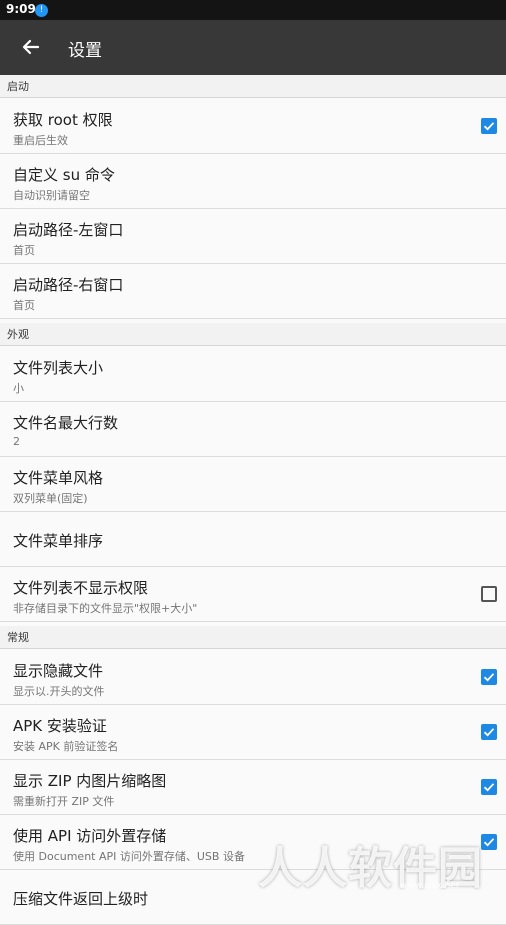 The image size is (506, 925). What do you see at coordinates (430, 886) in the screenshot?
I see `watermark-url: www.rrxx.net` at bounding box center [430, 886].